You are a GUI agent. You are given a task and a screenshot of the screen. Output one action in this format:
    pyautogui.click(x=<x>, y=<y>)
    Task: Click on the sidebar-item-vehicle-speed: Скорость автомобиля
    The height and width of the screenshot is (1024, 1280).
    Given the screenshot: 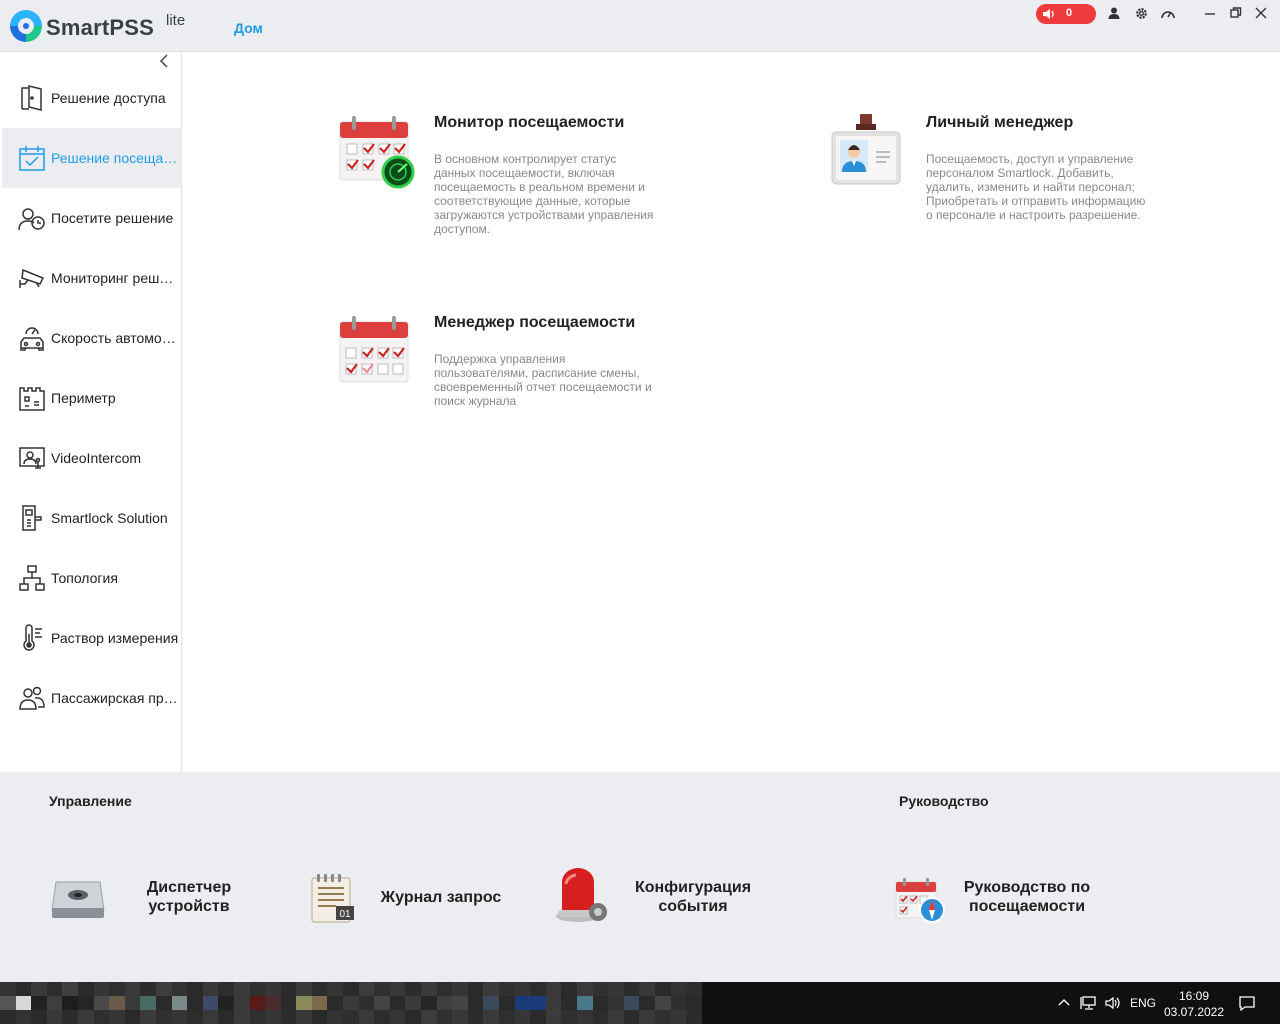 What is the action you would take?
    pyautogui.click(x=91, y=338)
    